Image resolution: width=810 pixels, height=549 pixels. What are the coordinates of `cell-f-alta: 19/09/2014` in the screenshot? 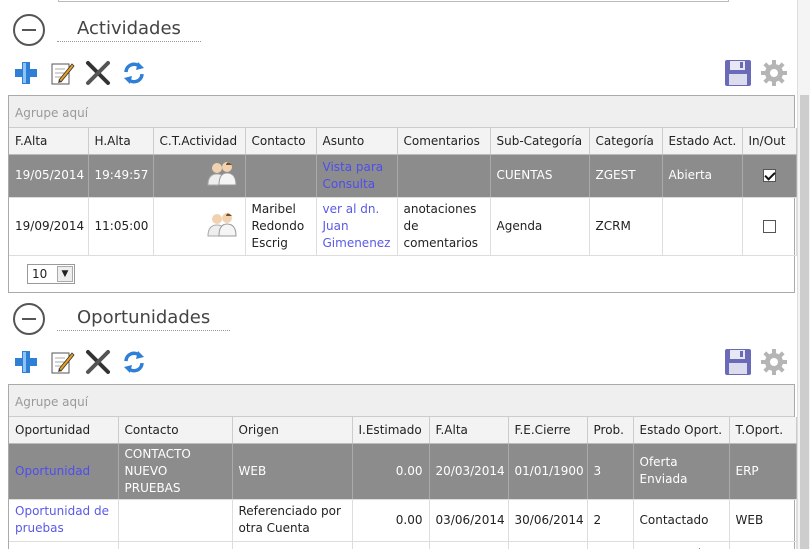 It's located at (49, 226).